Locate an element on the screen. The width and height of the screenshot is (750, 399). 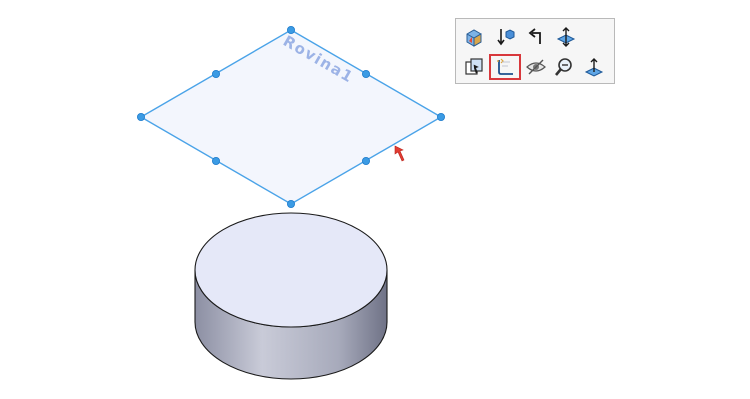
previous-view-button is located at coordinates (536, 37).